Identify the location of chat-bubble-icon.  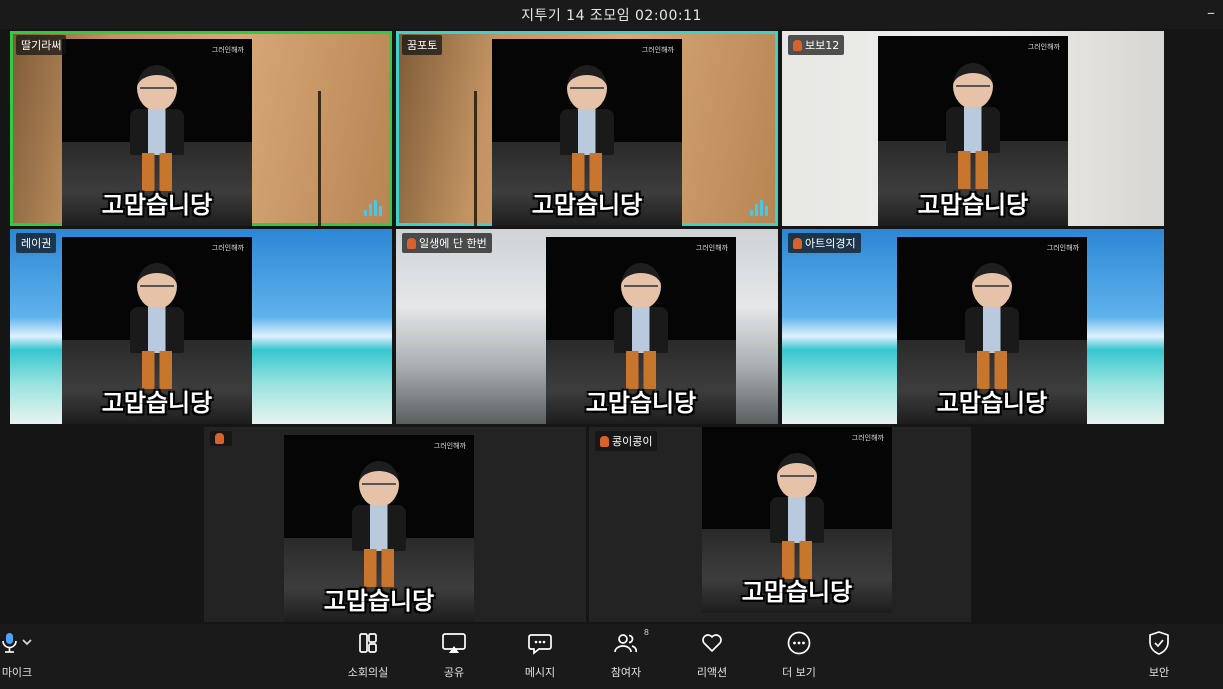
(540, 644).